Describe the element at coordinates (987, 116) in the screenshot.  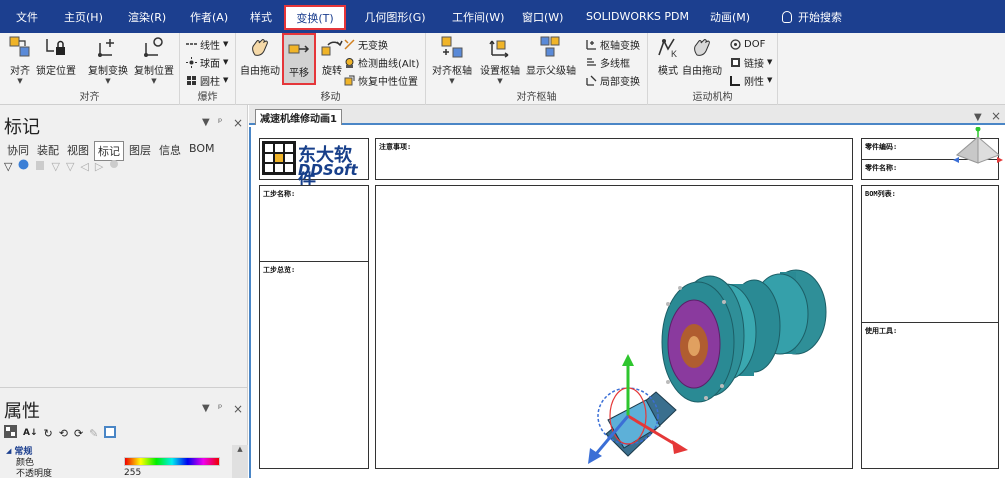
I see `document-controls: ▼ ×` at that location.